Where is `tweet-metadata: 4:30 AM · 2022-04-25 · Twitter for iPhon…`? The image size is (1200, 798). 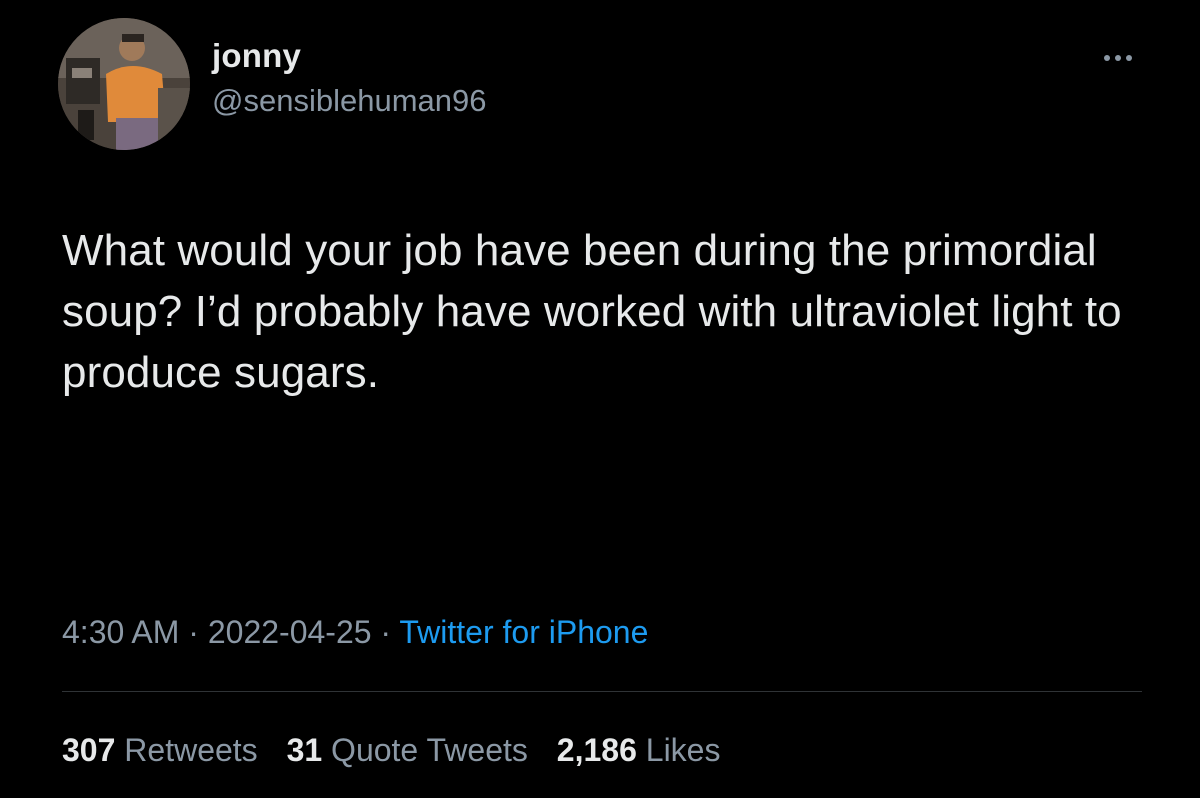
tweet-metadata: 4:30 AM · 2022-04-25 · Twitter for iPhon… is located at coordinates (355, 632).